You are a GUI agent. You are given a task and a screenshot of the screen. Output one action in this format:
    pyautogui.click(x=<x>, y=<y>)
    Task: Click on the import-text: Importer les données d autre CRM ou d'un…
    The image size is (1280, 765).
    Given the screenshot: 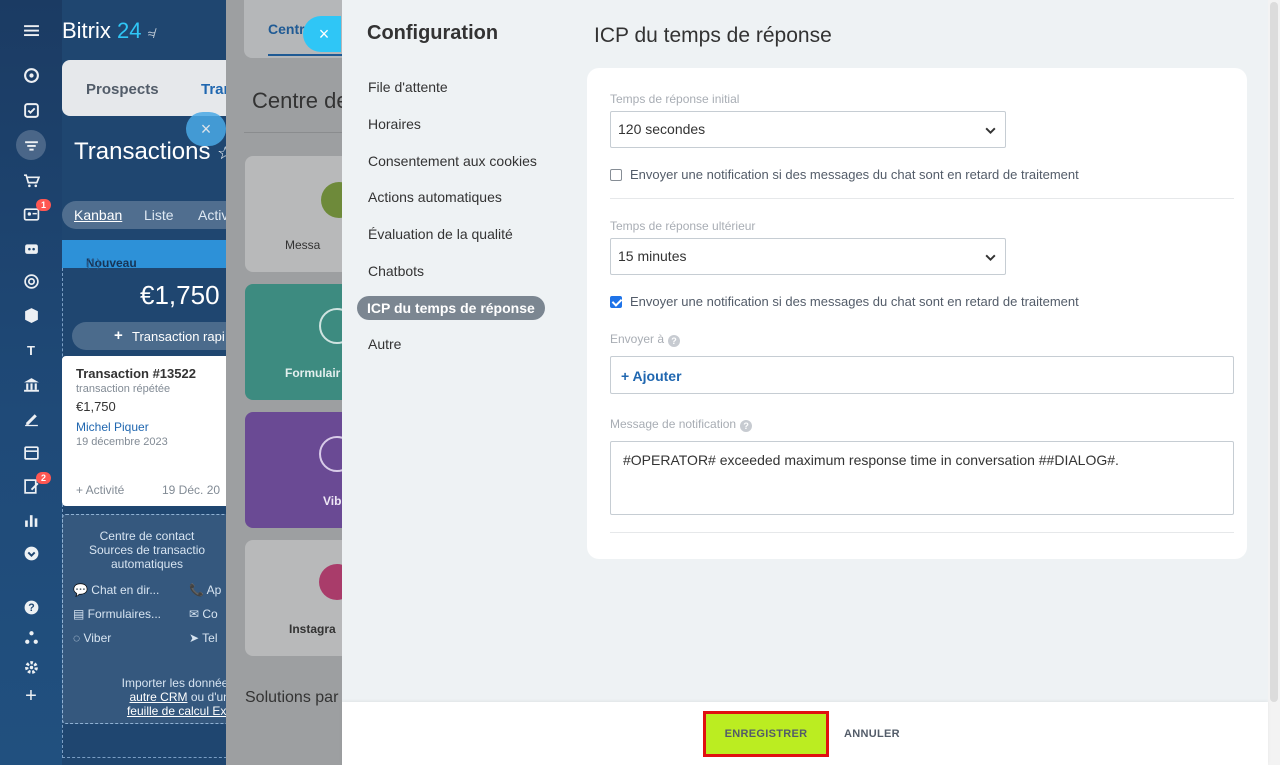 What is the action you would take?
    pyautogui.click(x=144, y=697)
    